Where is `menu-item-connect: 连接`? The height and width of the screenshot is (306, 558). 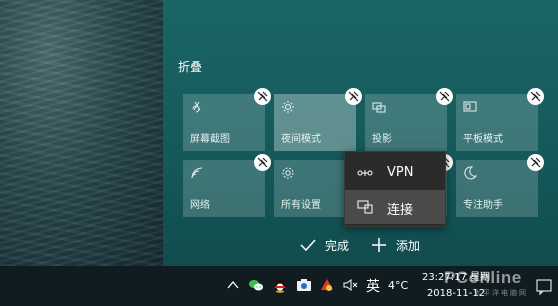 menu-item-connect: 连接 is located at coordinates (395, 207).